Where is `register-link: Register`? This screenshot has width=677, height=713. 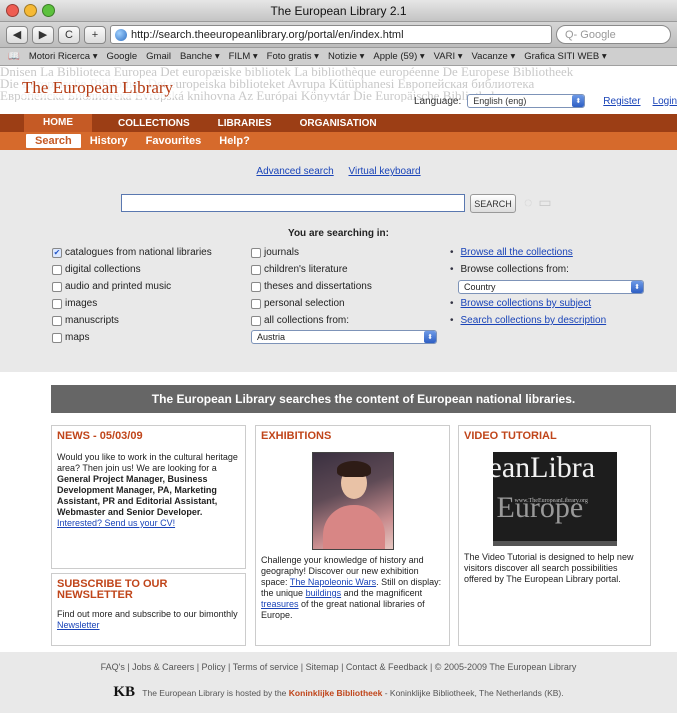
register-link: Register is located at coordinates (621, 101).